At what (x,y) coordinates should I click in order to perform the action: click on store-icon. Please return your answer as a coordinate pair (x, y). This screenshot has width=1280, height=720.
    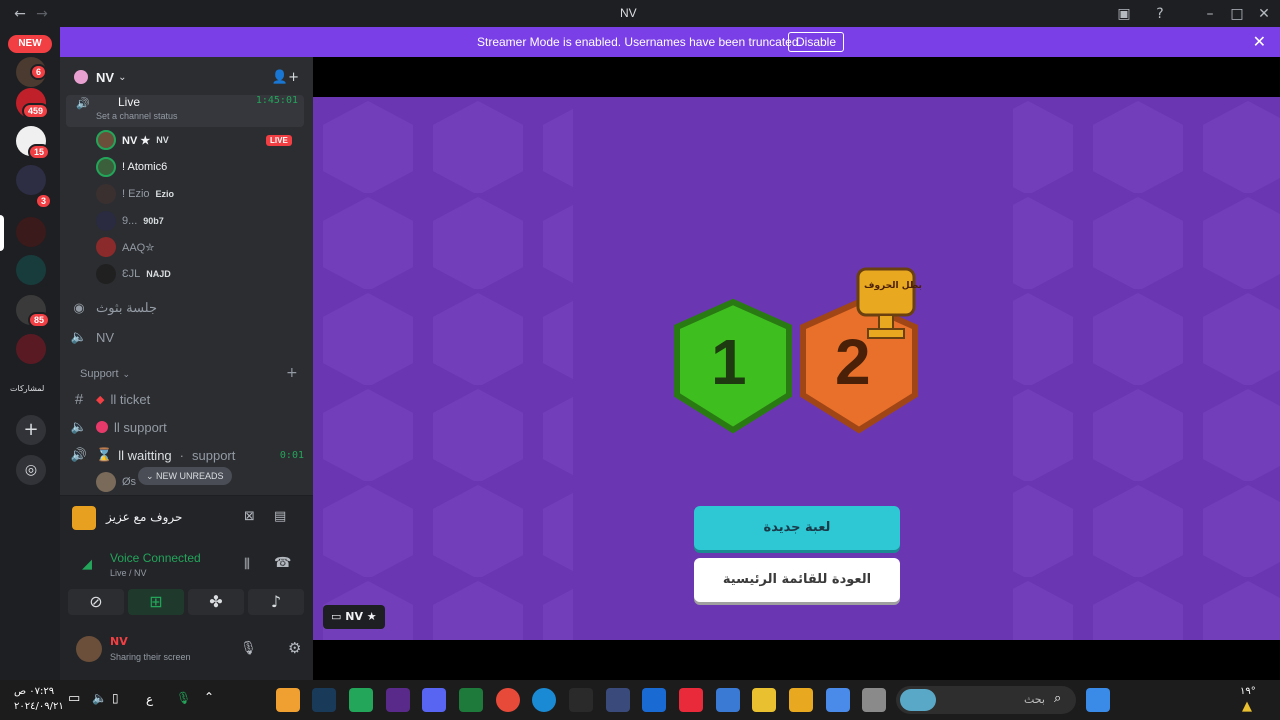
    Looking at the image, I should click on (764, 700).